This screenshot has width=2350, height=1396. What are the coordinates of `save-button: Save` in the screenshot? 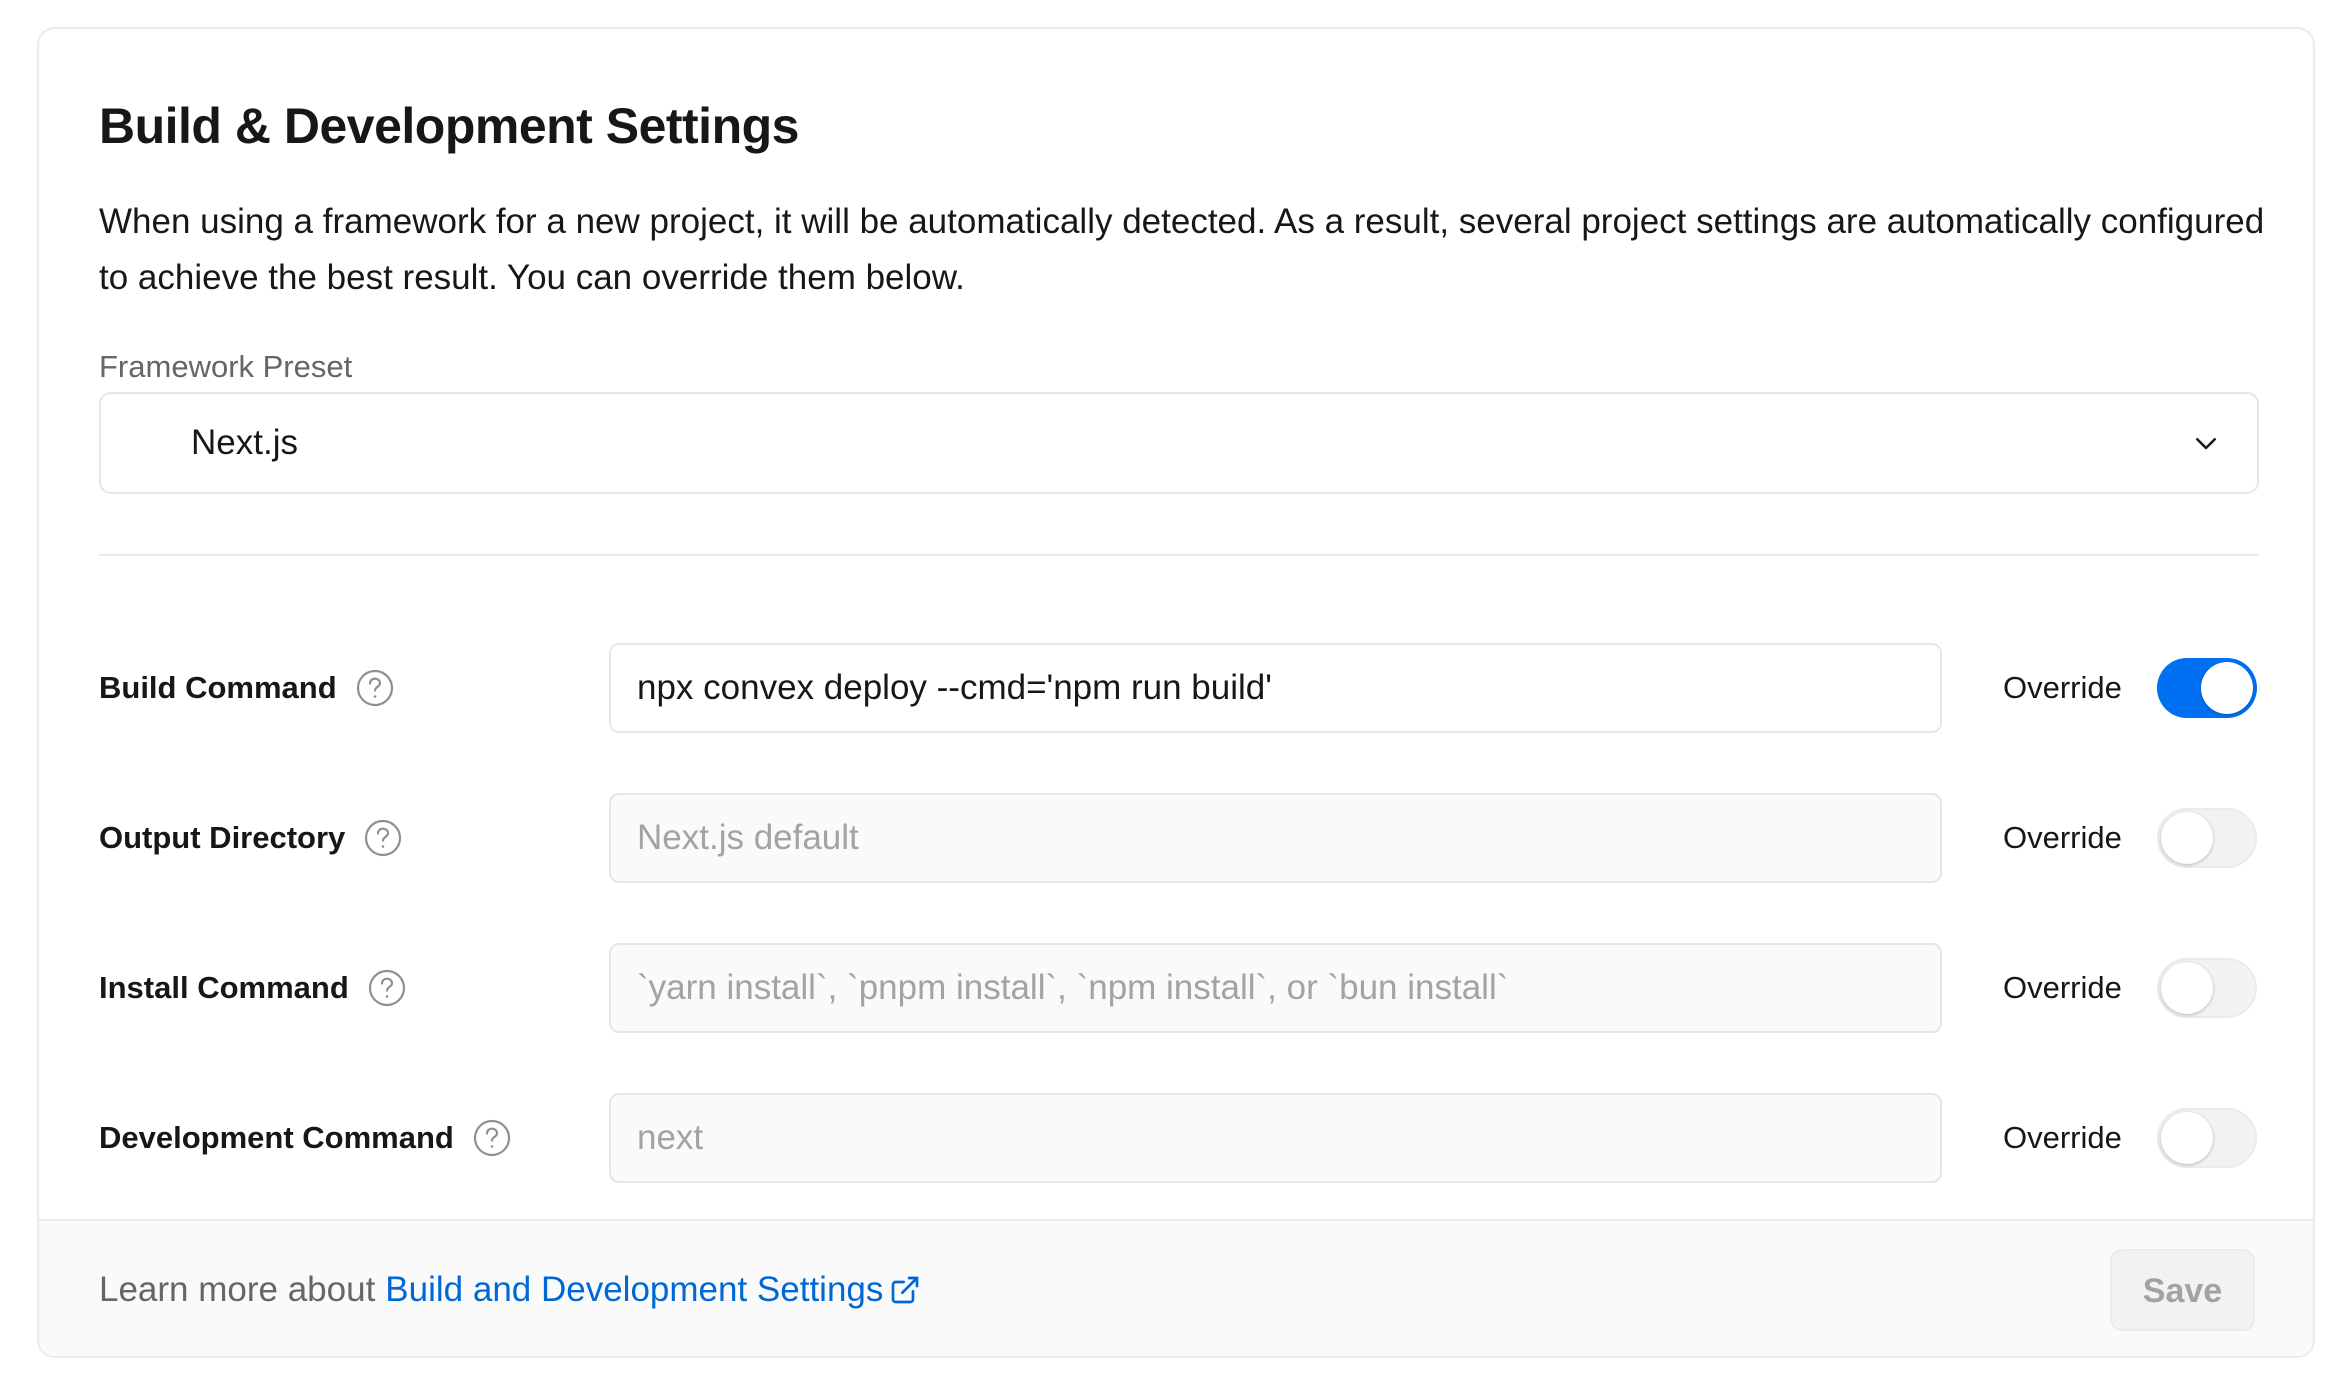 It's located at (2182, 1290).